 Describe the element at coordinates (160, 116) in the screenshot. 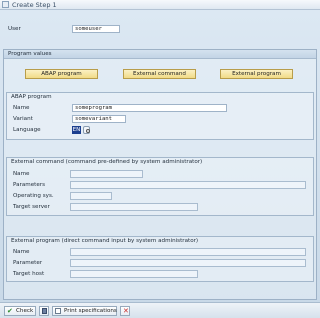

I see `abap-program-group: ABAP program` at that location.